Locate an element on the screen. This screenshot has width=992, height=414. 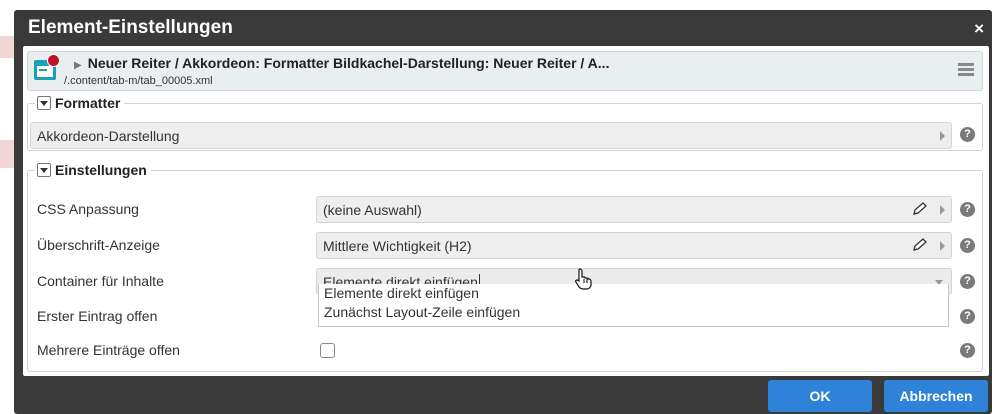
css-anpassung-select: (keine Auswahl) is located at coordinates (634, 209).